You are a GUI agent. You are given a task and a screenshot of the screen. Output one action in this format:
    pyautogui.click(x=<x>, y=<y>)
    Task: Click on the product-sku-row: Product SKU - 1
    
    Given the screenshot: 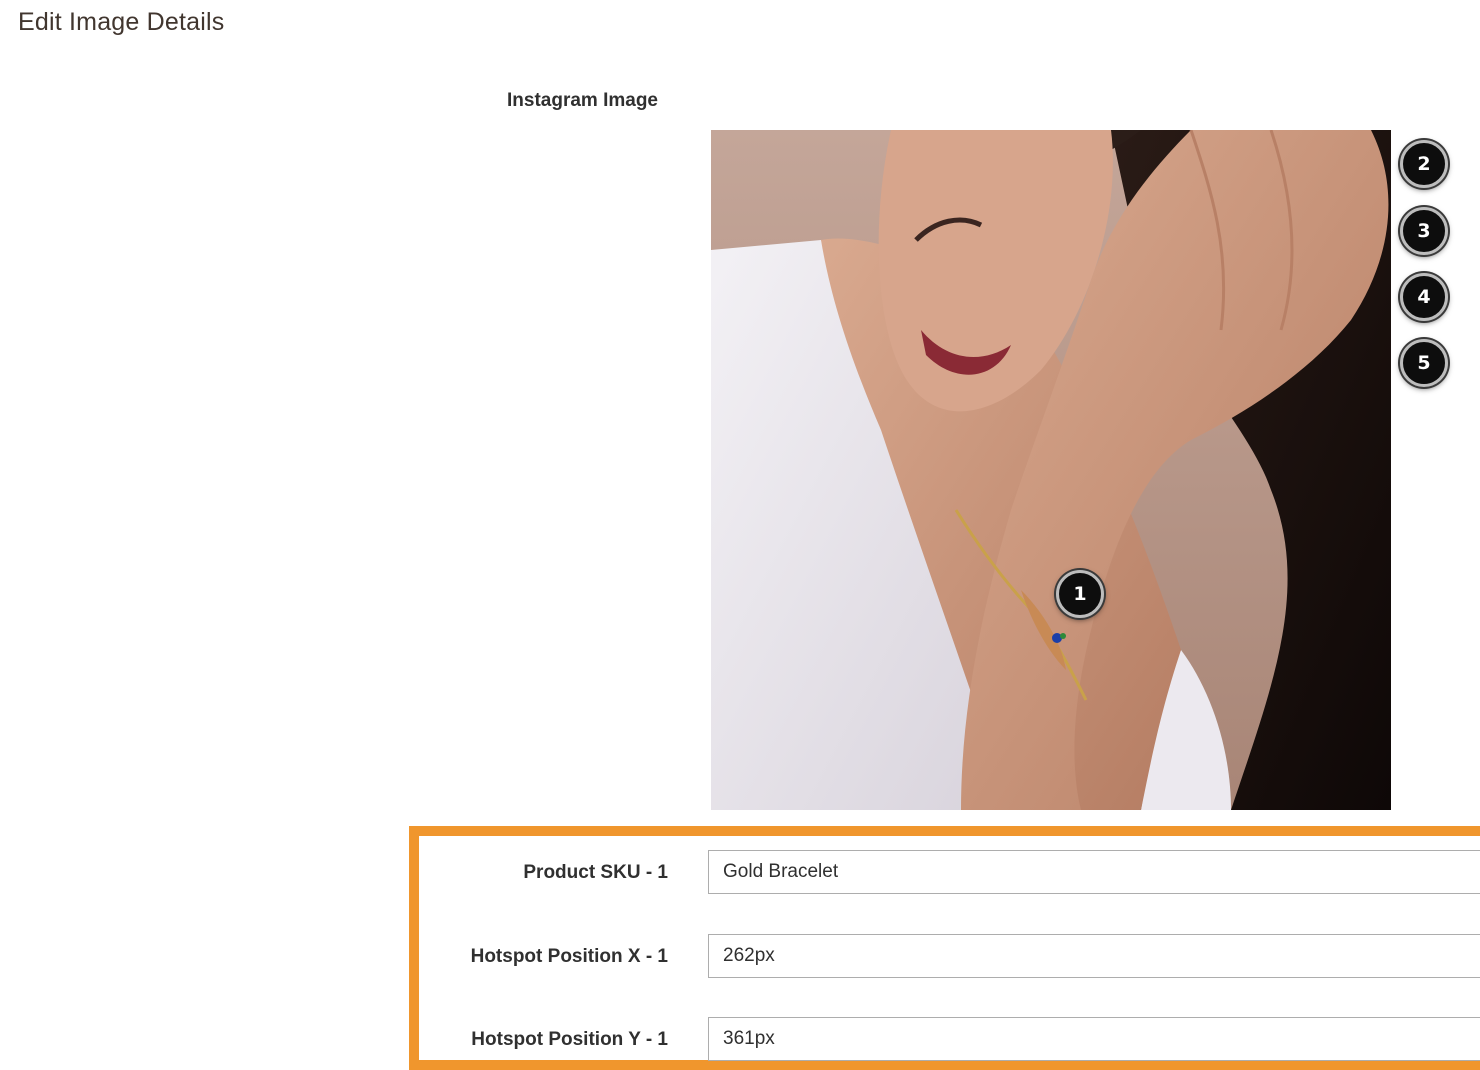 What is the action you would take?
    pyautogui.click(x=949, y=872)
    